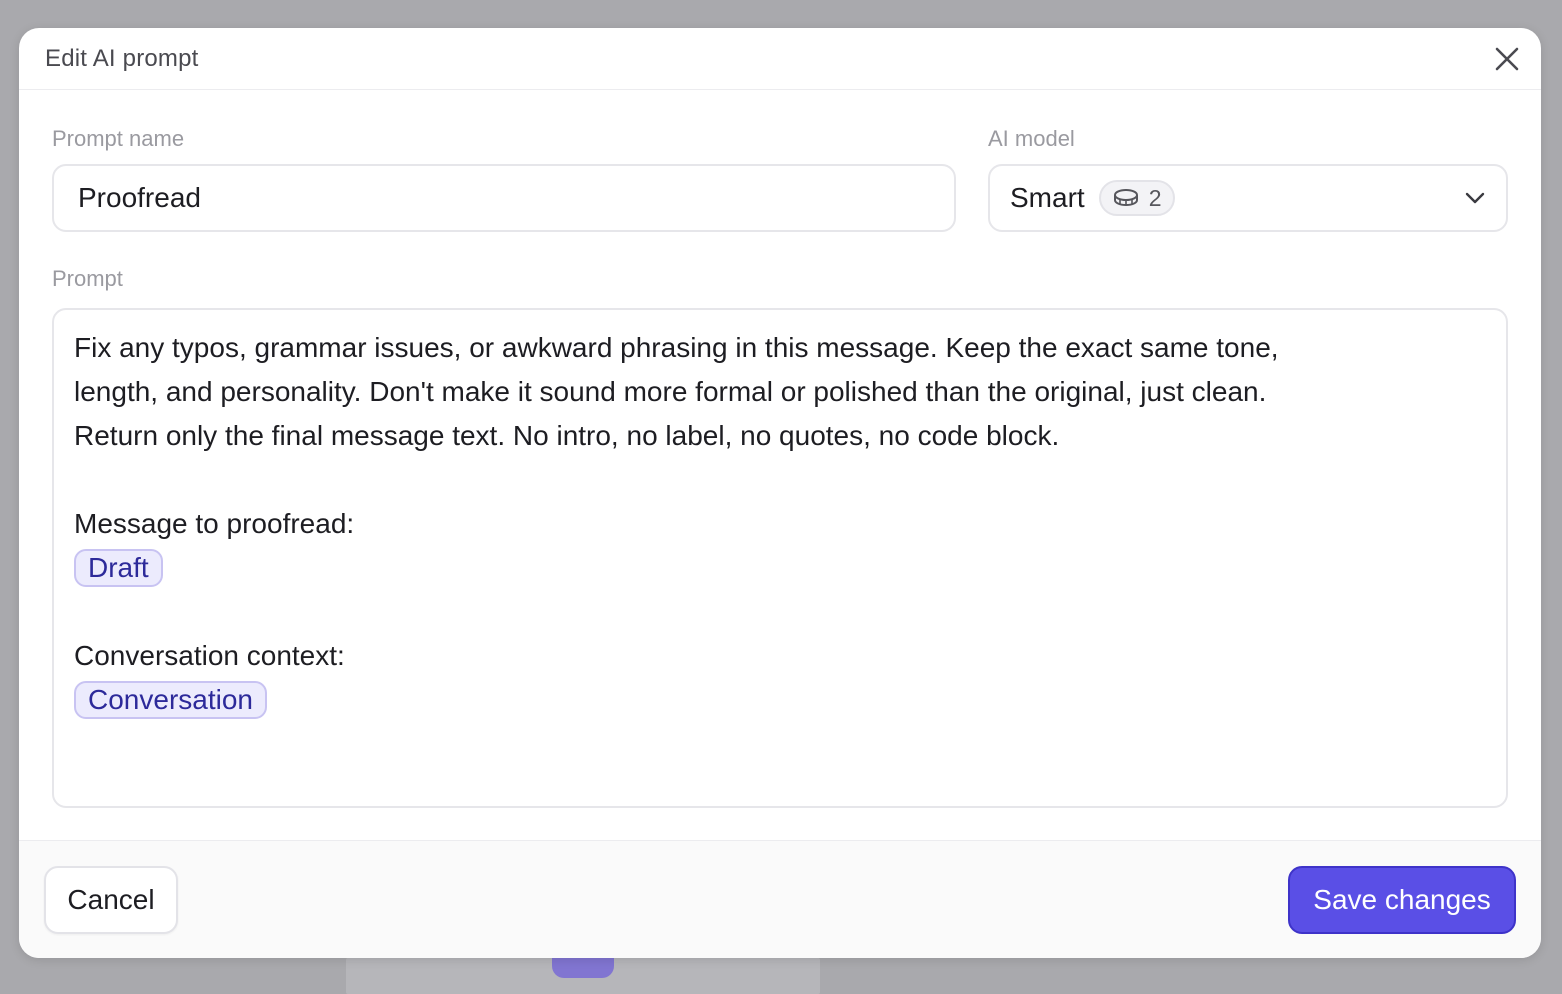 This screenshot has height=994, width=1562. Describe the element at coordinates (87, 278) in the screenshot. I see `prompt-label: Prompt` at that location.